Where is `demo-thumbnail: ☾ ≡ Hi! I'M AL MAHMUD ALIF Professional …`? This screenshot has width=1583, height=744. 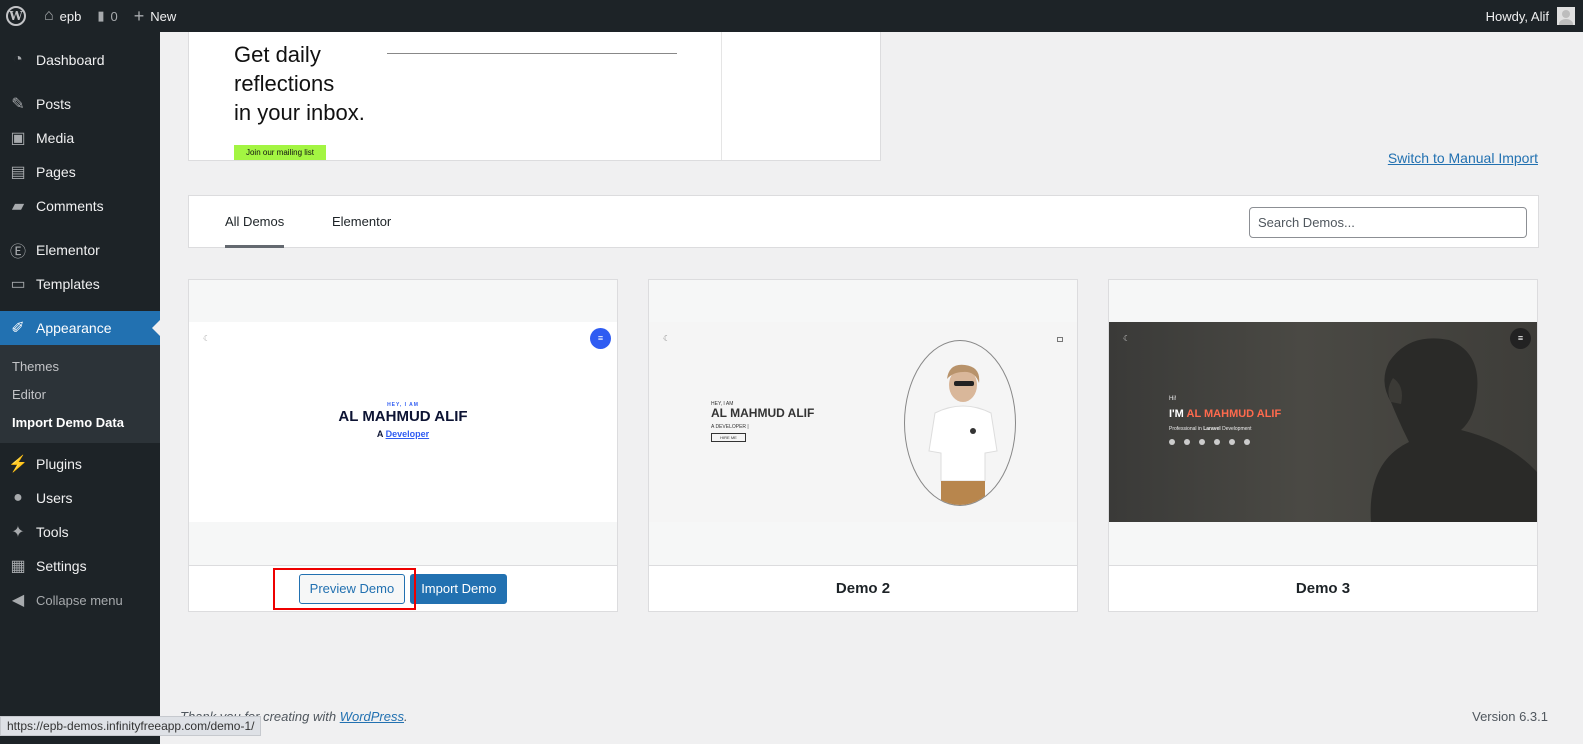
demo-thumbnail: ☾ ≡ Hi! I'M AL MAHMUD ALIF Professional … is located at coordinates (1323, 422).